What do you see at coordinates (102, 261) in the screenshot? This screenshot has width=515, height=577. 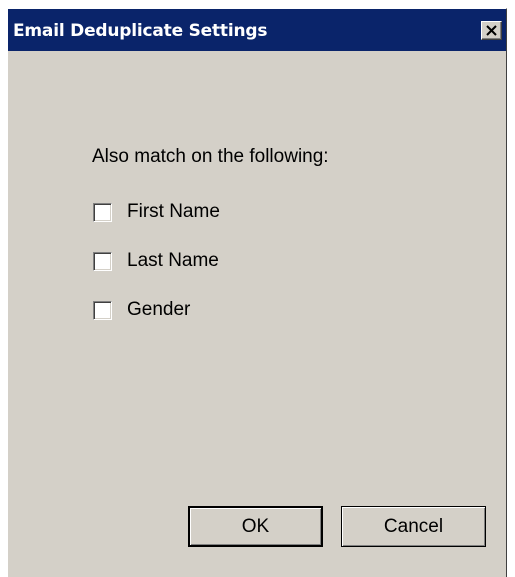 I see `last-name-checkbox` at bounding box center [102, 261].